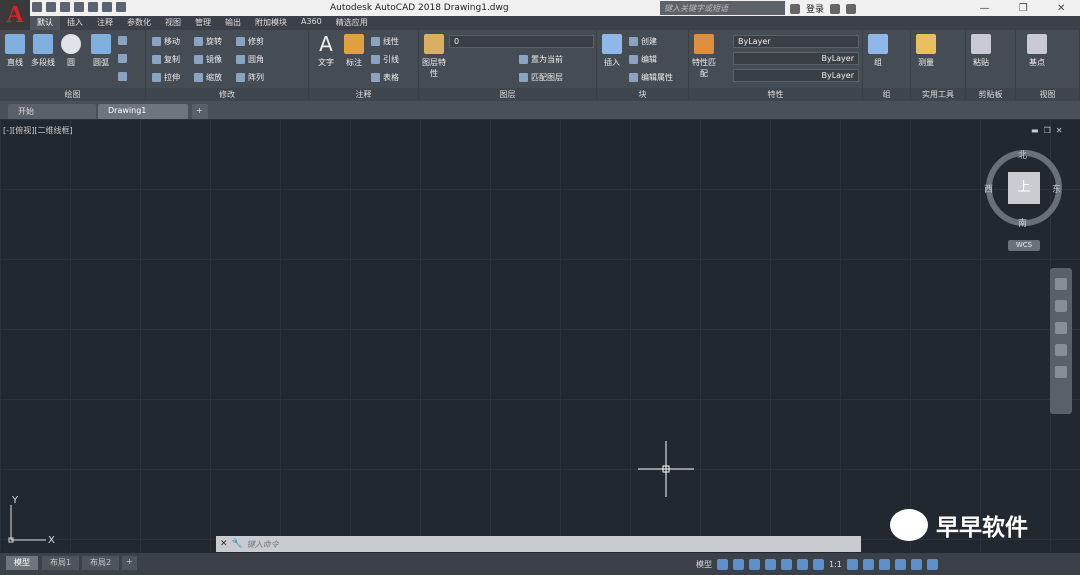  What do you see at coordinates (884, 564) in the screenshot?
I see `isolate-icon` at bounding box center [884, 564].